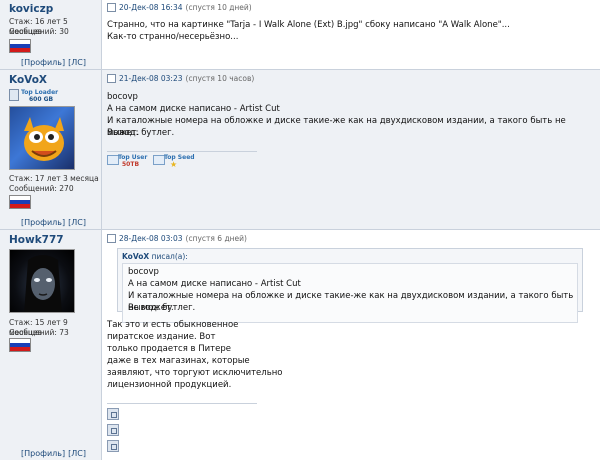  Describe the element at coordinates (39, 332) in the screenshot. I see `author-messages: Сообщений: 73` at that location.